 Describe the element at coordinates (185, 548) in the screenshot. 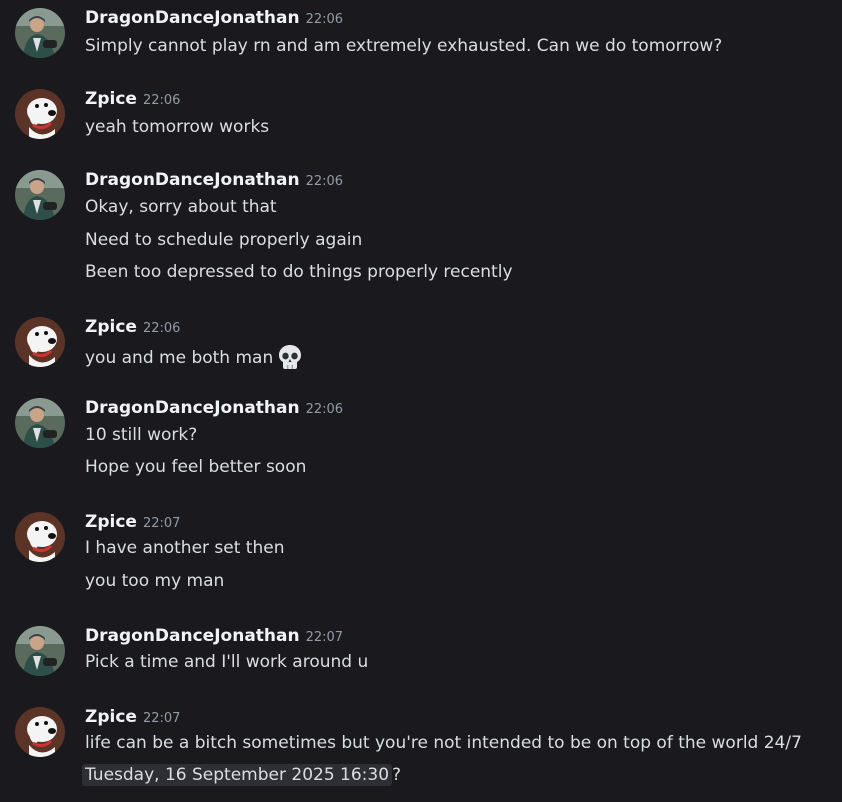

I see `message-text: I have another set then` at that location.